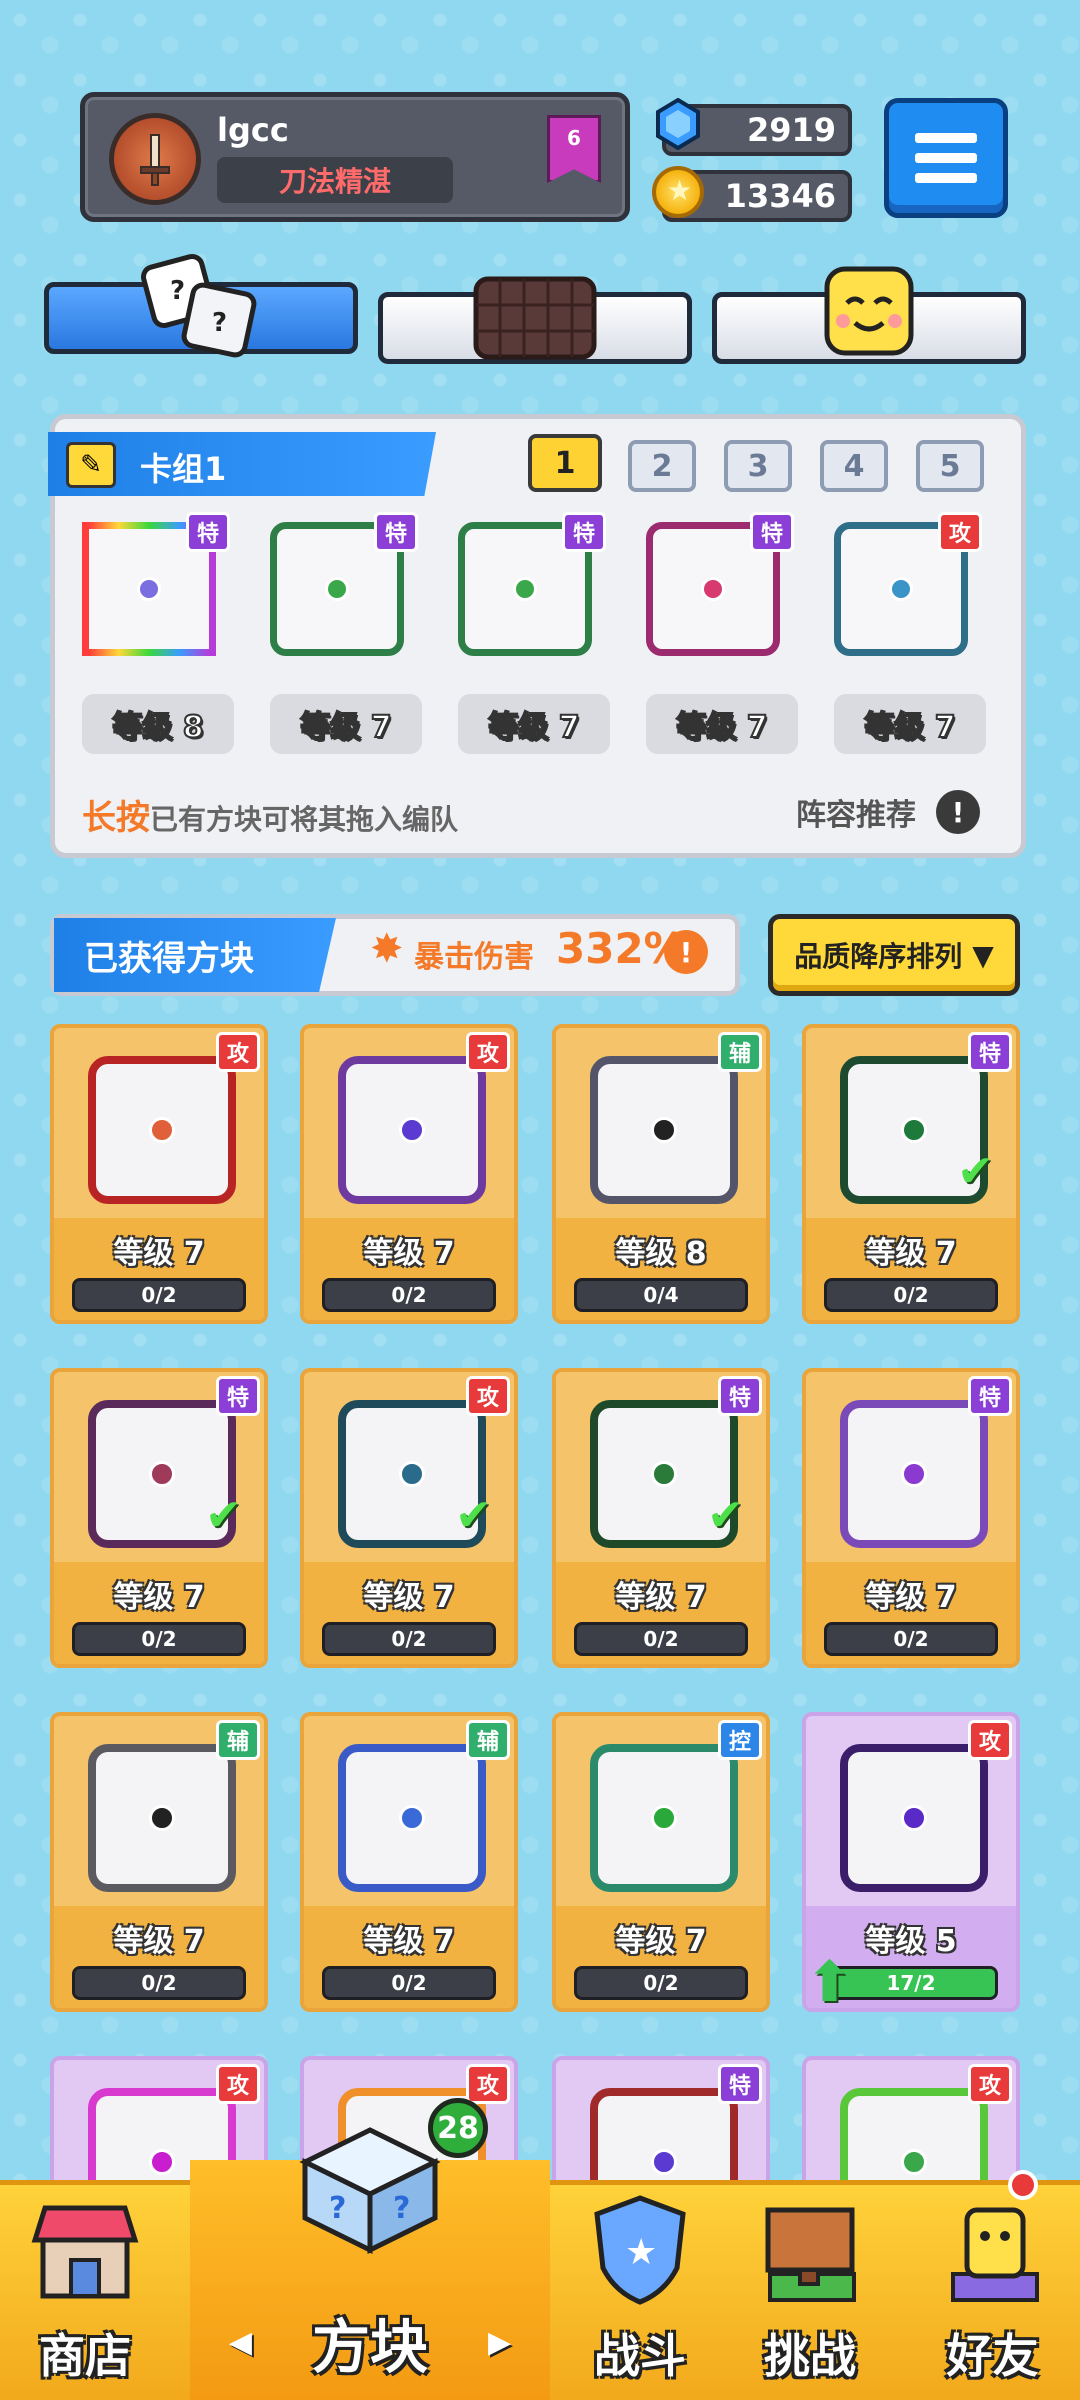  Describe the element at coordinates (387, 949) in the screenshot. I see `crit-burst-icon: ✸` at that location.